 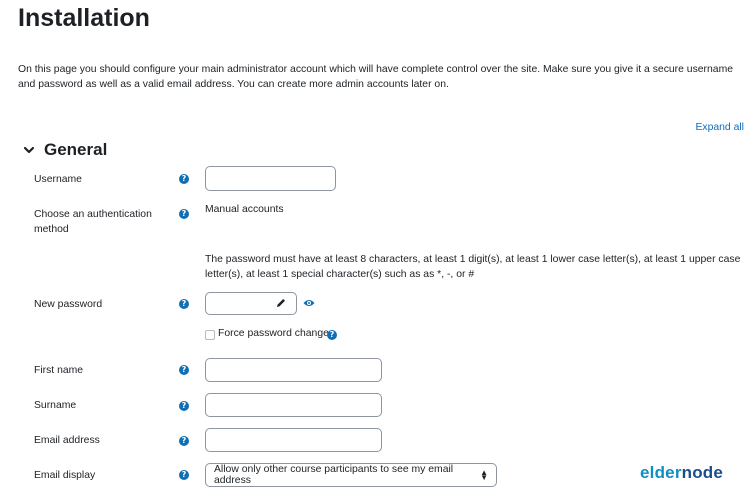 I want to click on new-password-label: New password, so click(x=68, y=304).